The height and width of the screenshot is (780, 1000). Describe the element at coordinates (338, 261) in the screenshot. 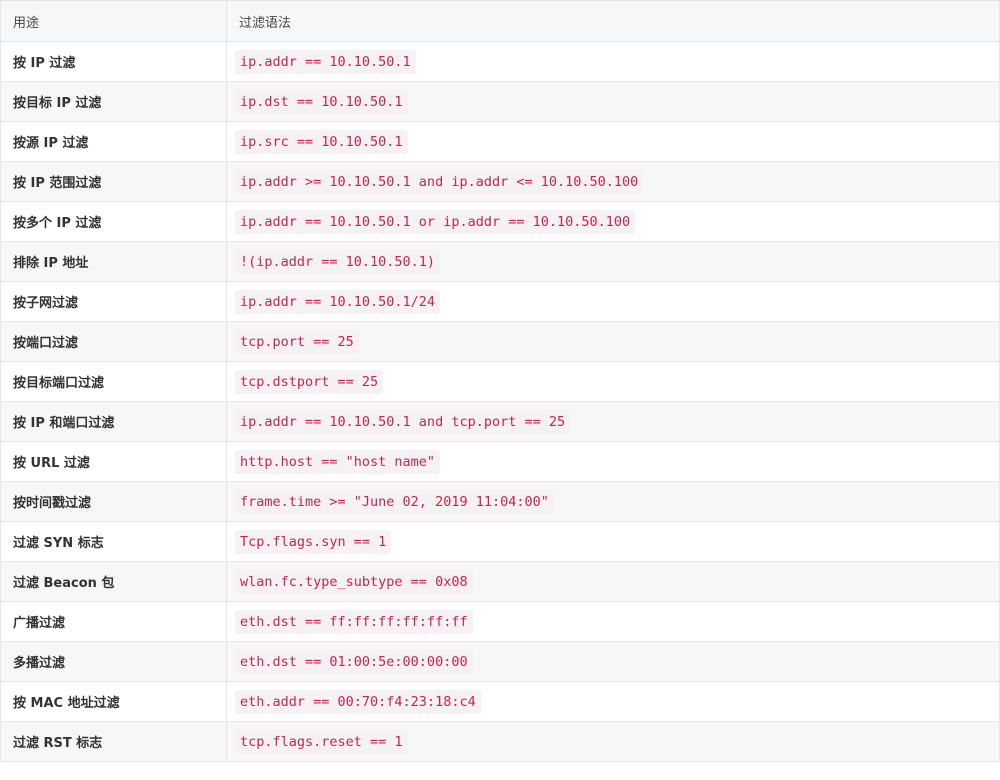

I see `filter-expression: !(ip.addr == 10.10.50.1)` at that location.